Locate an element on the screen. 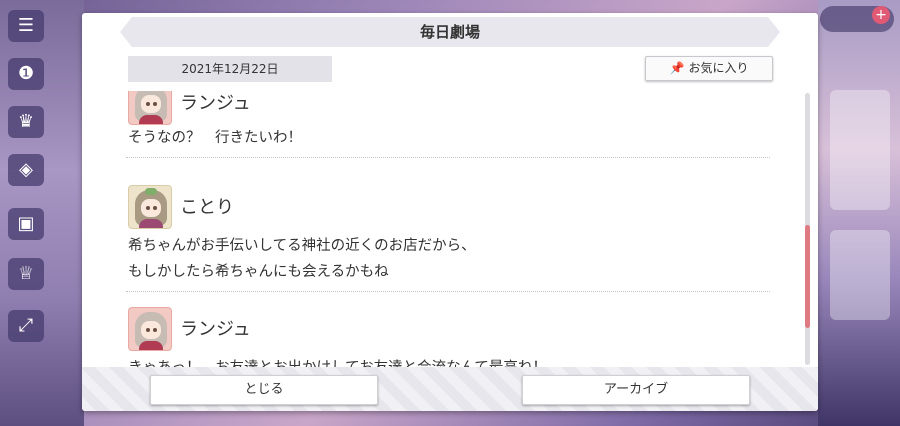 This screenshot has width=900, height=426. dialogue-line: そうなの？ 行きたいわ！ is located at coordinates (215, 138).